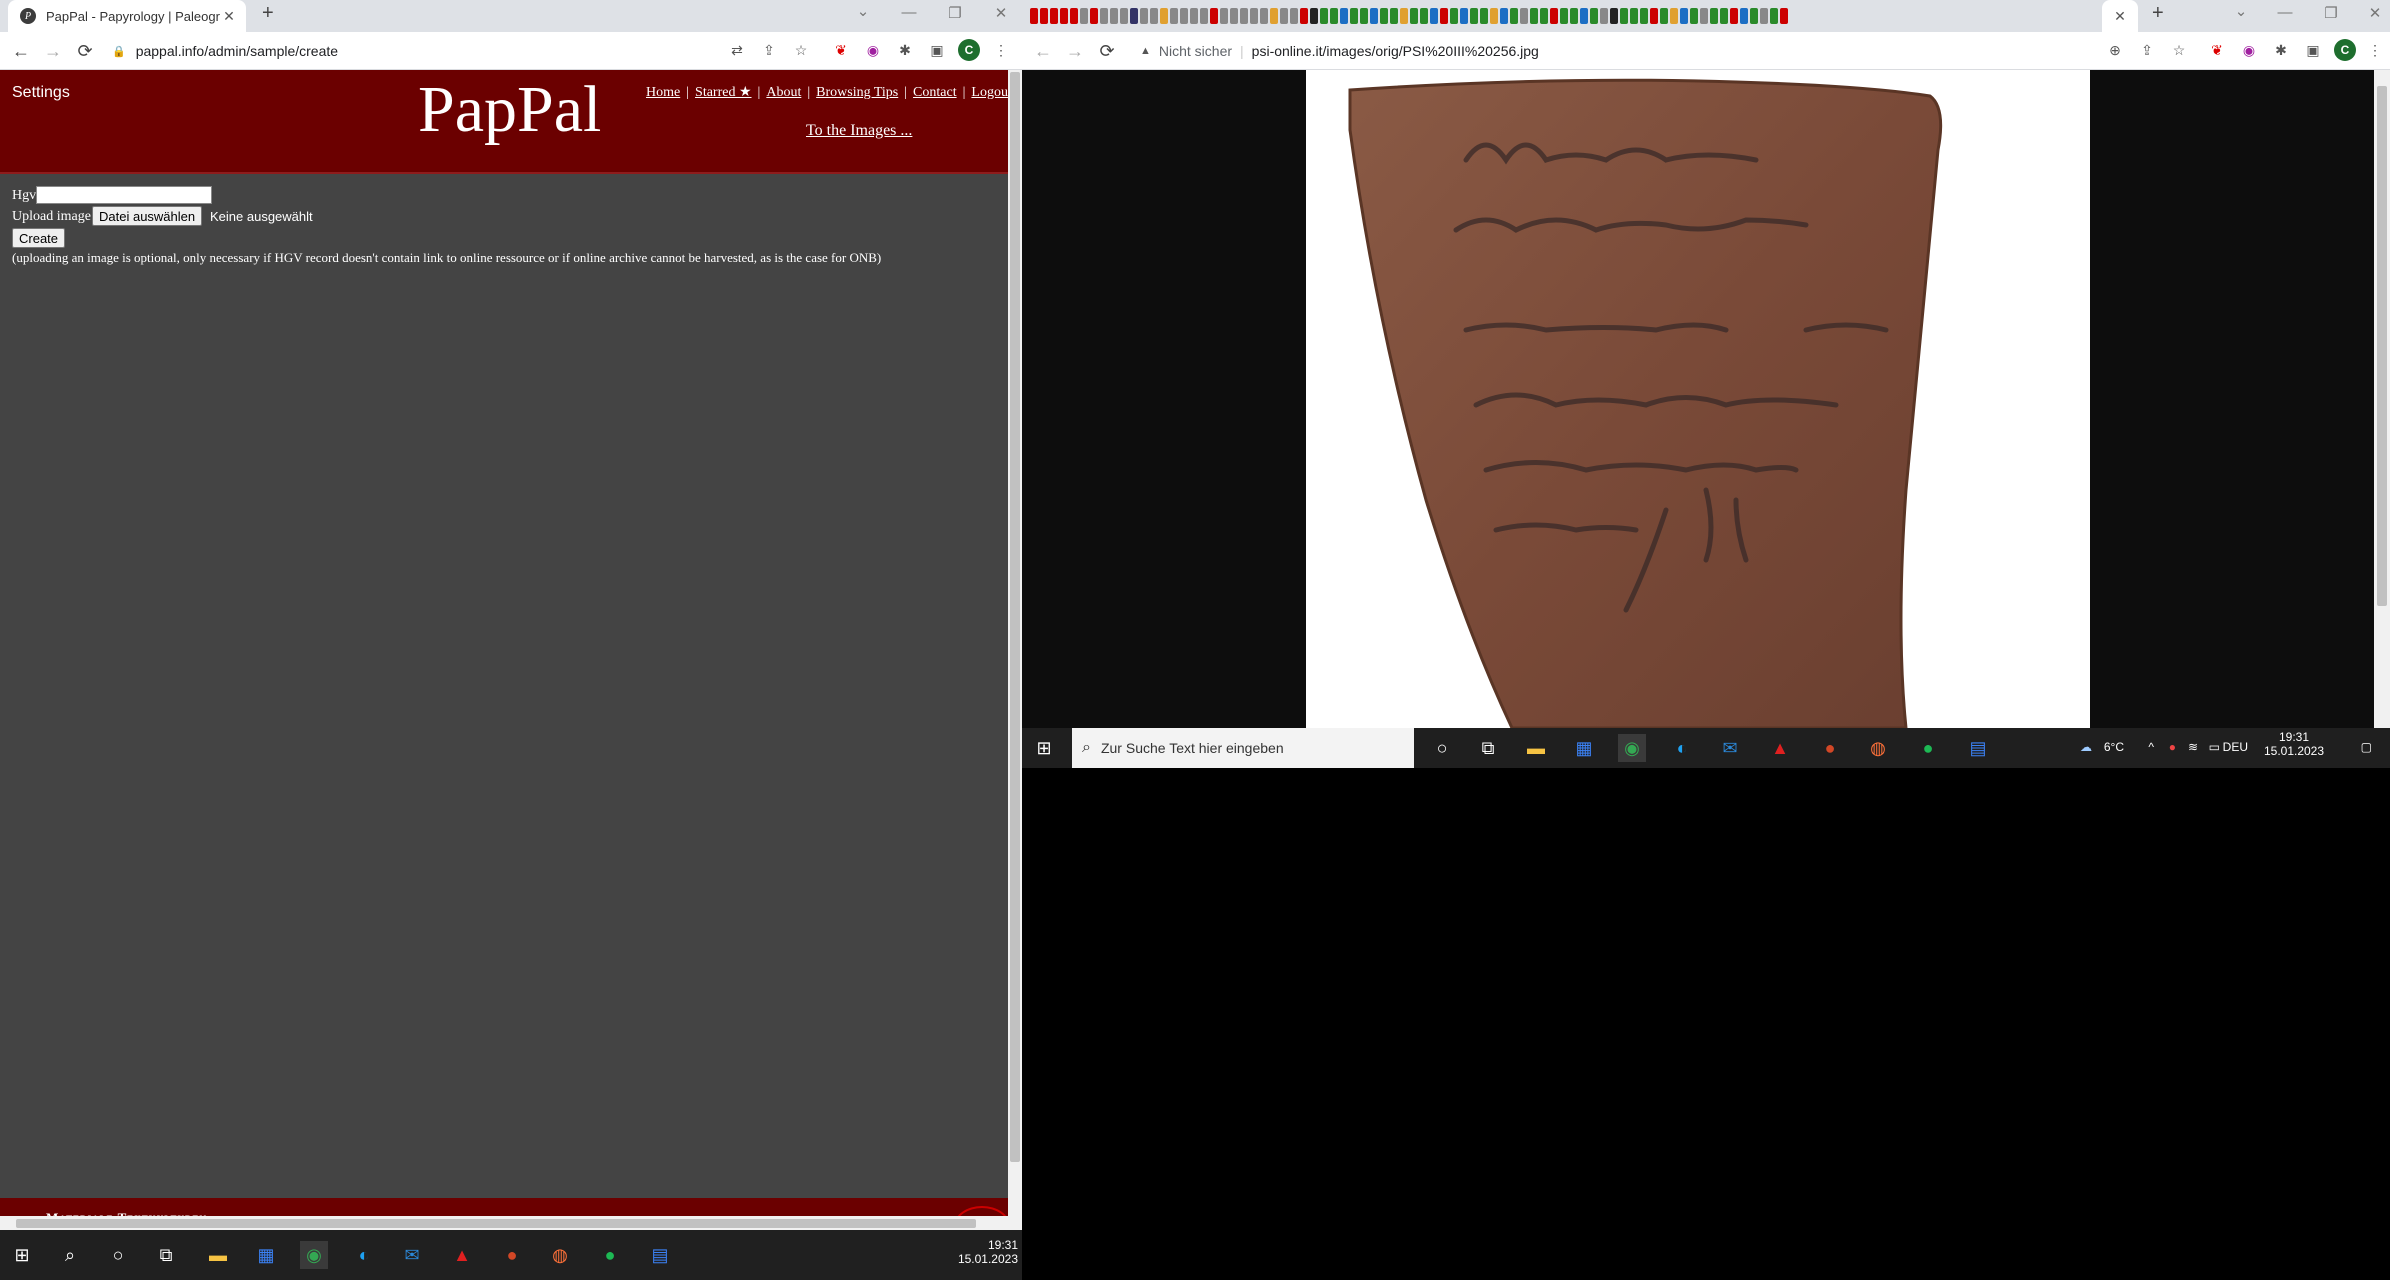 The image size is (2390, 1280). I want to click on right-clock: 19:31 15.01.2023, so click(2294, 744).